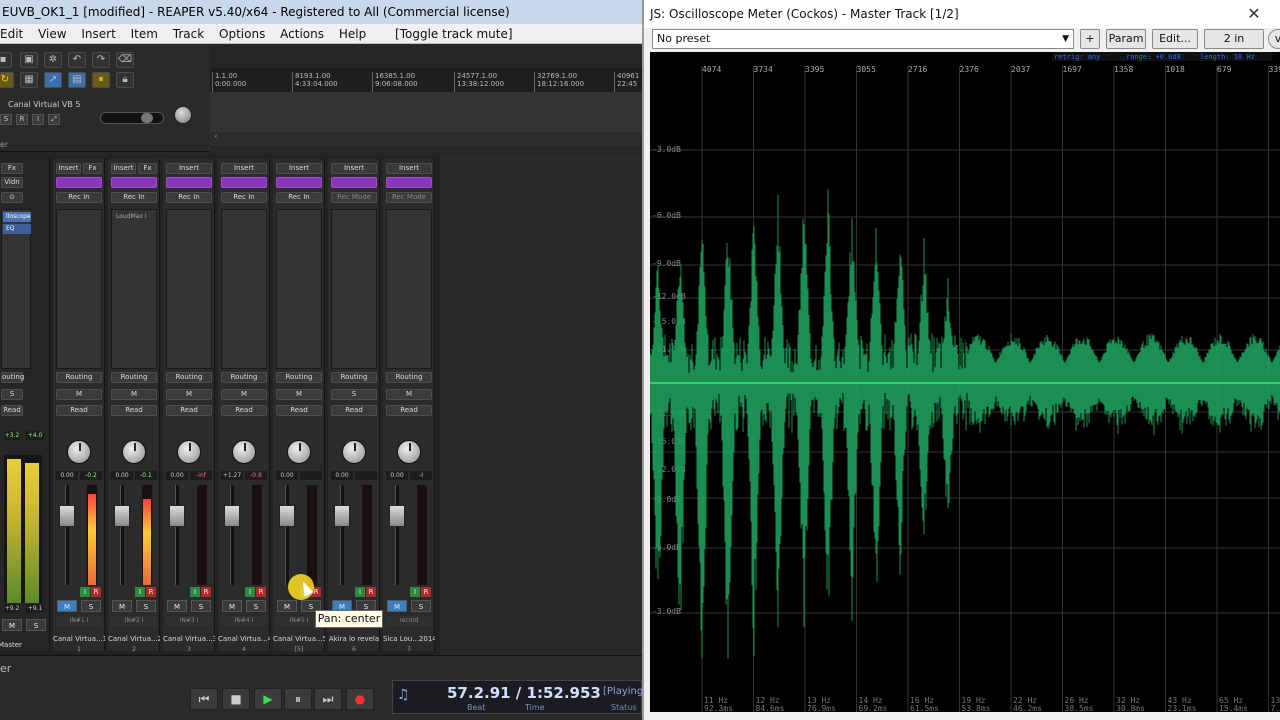 The image size is (1280, 720). Describe the element at coordinates (12, 394) in the screenshot. I see `master-solo-button: S` at that location.